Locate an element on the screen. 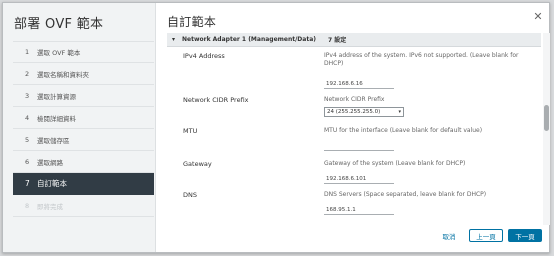  vertical-scrollbar is located at coordinates (546, 129).